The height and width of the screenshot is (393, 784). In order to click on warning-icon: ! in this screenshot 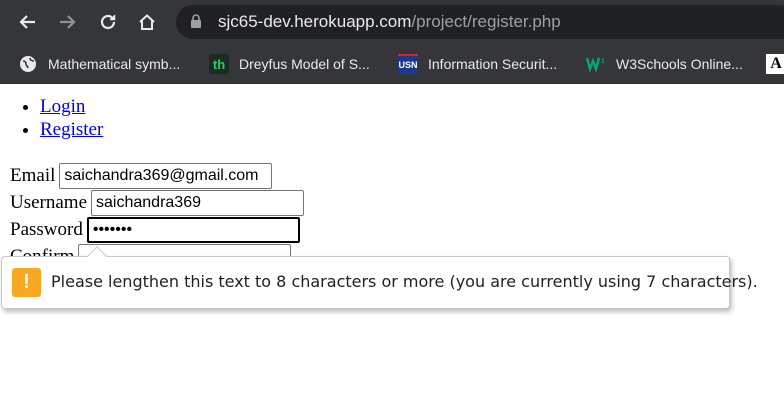, I will do `click(26, 282)`.